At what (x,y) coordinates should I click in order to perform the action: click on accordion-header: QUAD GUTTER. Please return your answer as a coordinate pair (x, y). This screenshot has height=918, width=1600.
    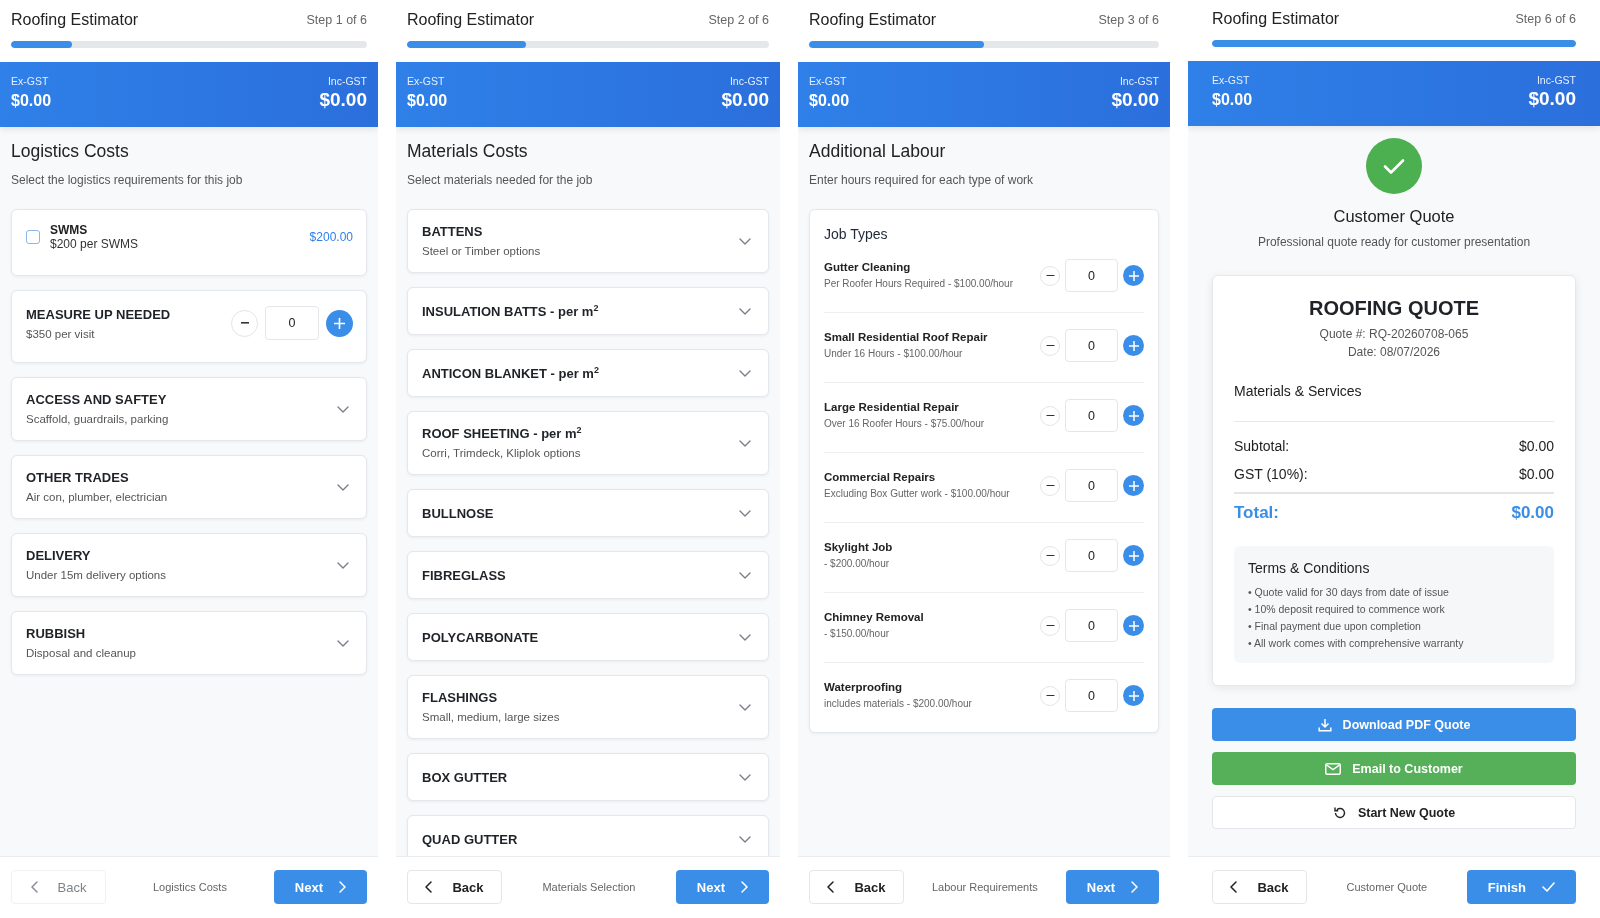
    Looking at the image, I should click on (588, 835).